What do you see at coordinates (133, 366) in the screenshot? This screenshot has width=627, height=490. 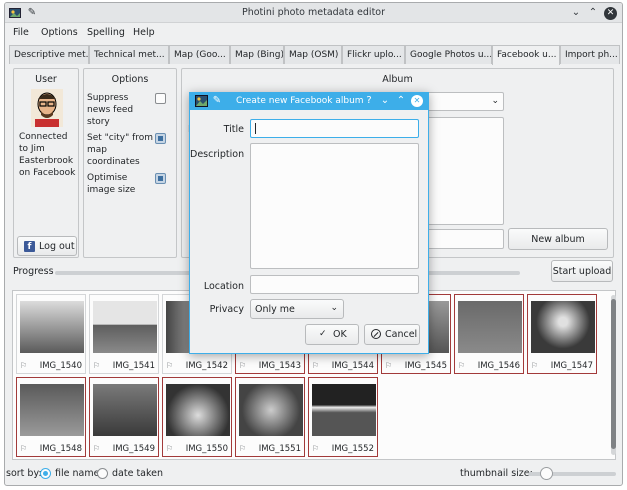 I see `thumbnail-caption: IMG_1541` at bounding box center [133, 366].